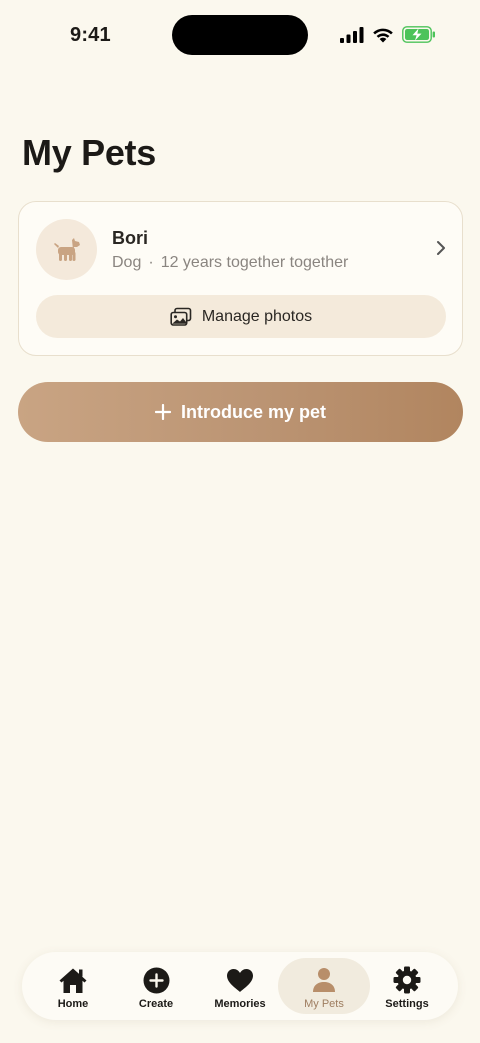 Image resolution: width=480 pixels, height=1043 pixels. What do you see at coordinates (89, 152) in the screenshot?
I see `page-title: My Pets` at bounding box center [89, 152].